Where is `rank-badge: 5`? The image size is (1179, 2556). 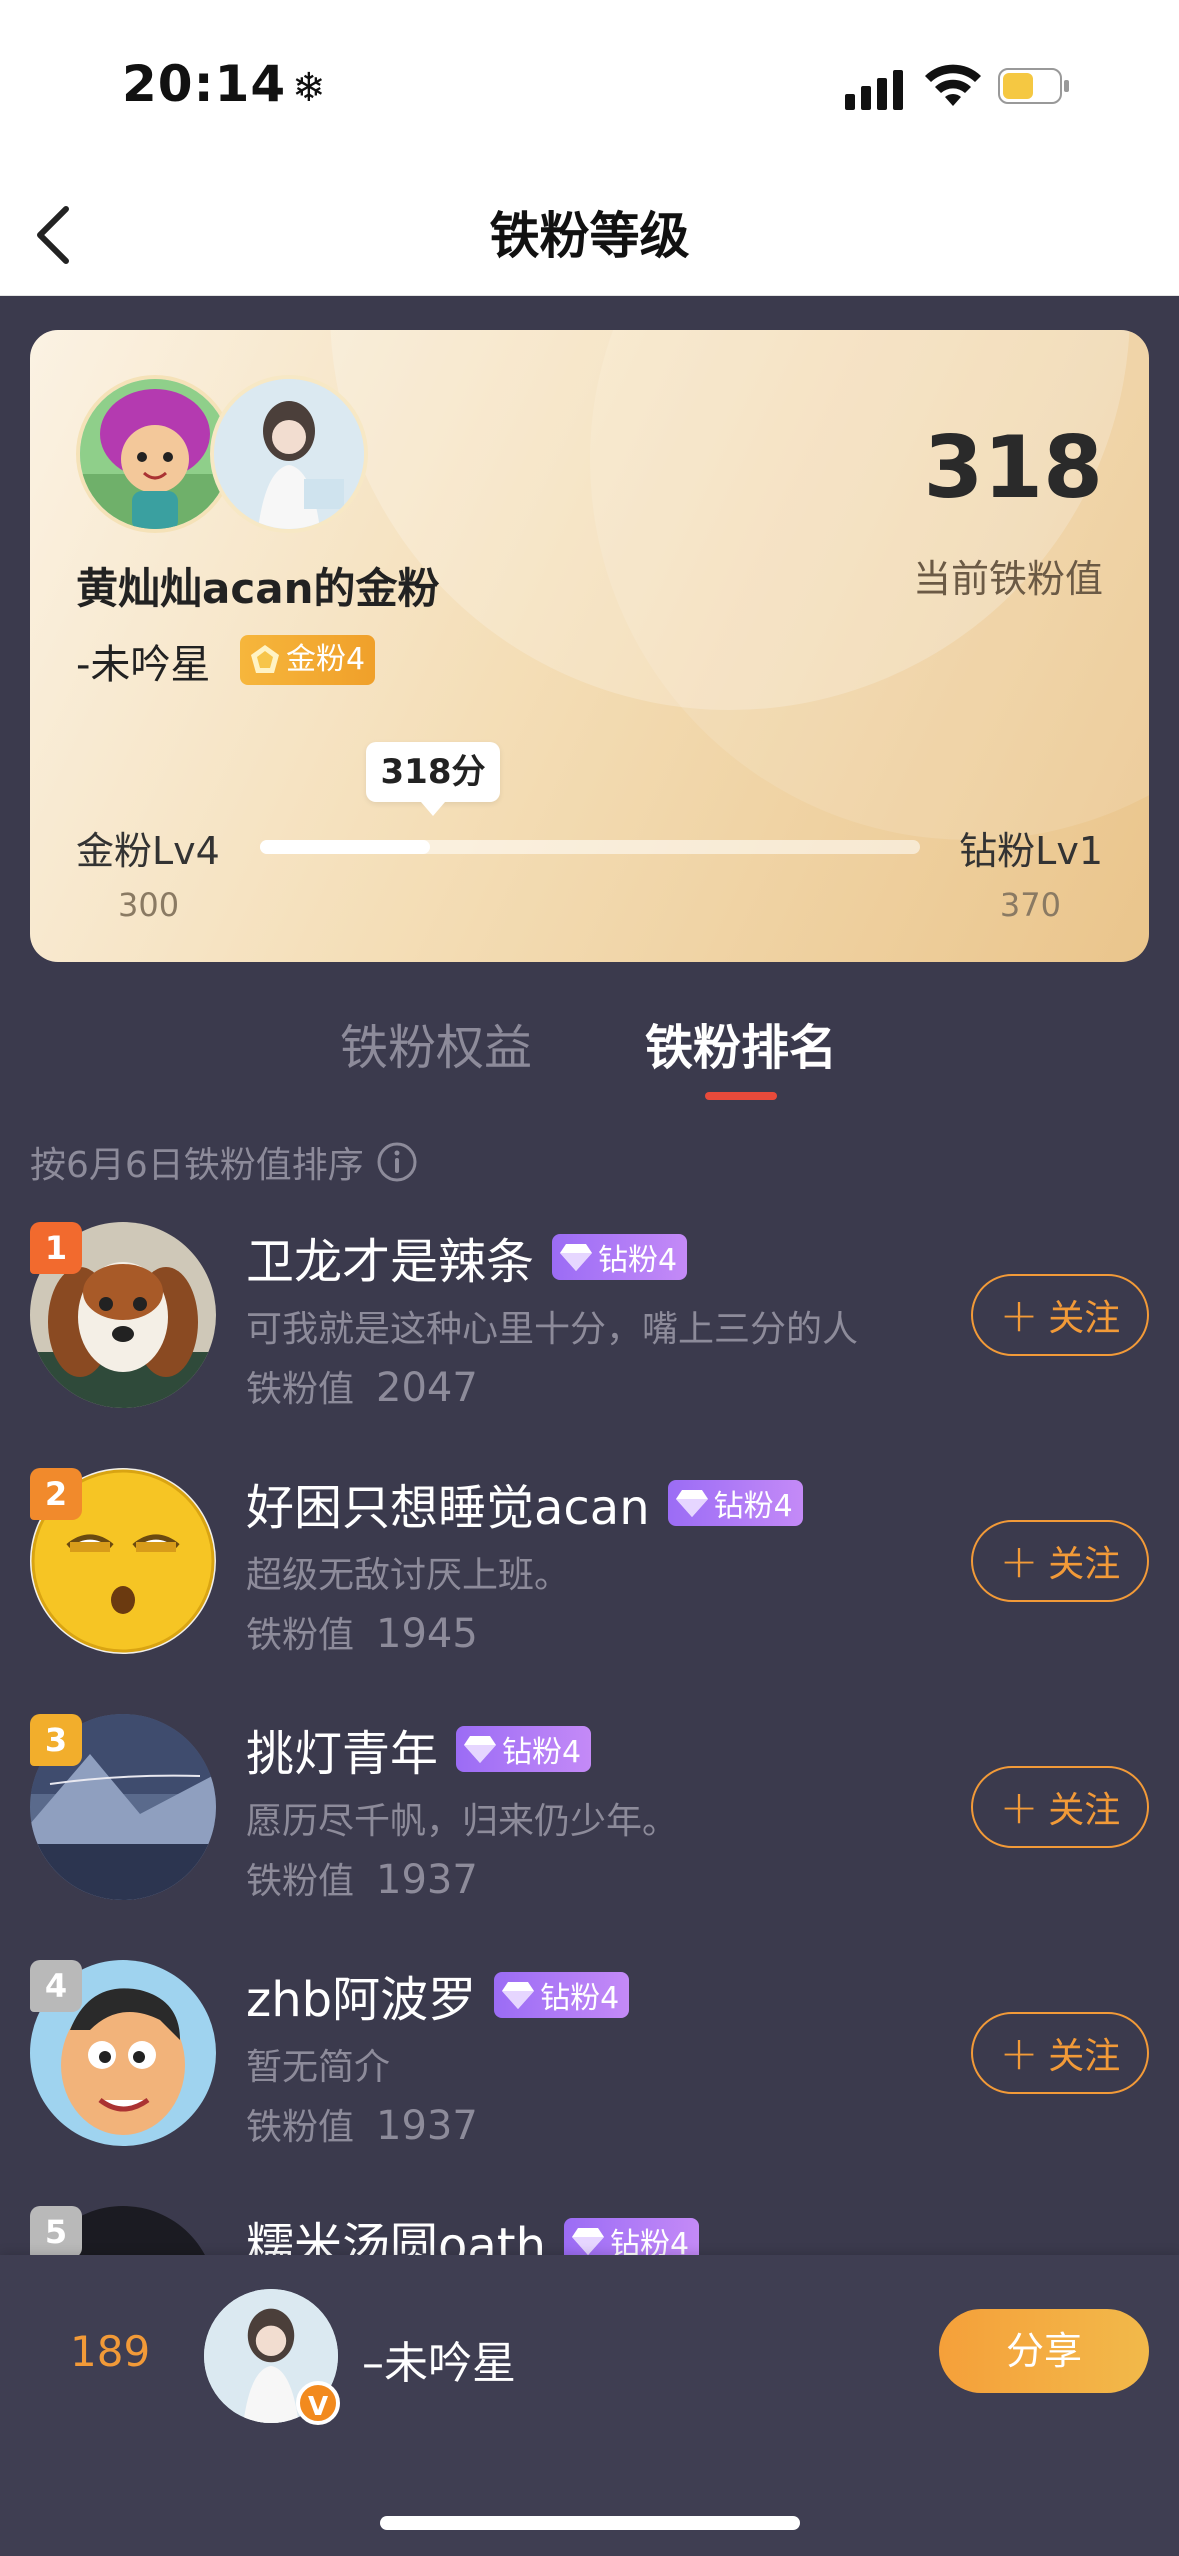
rank-badge: 5 is located at coordinates (56, 2230).